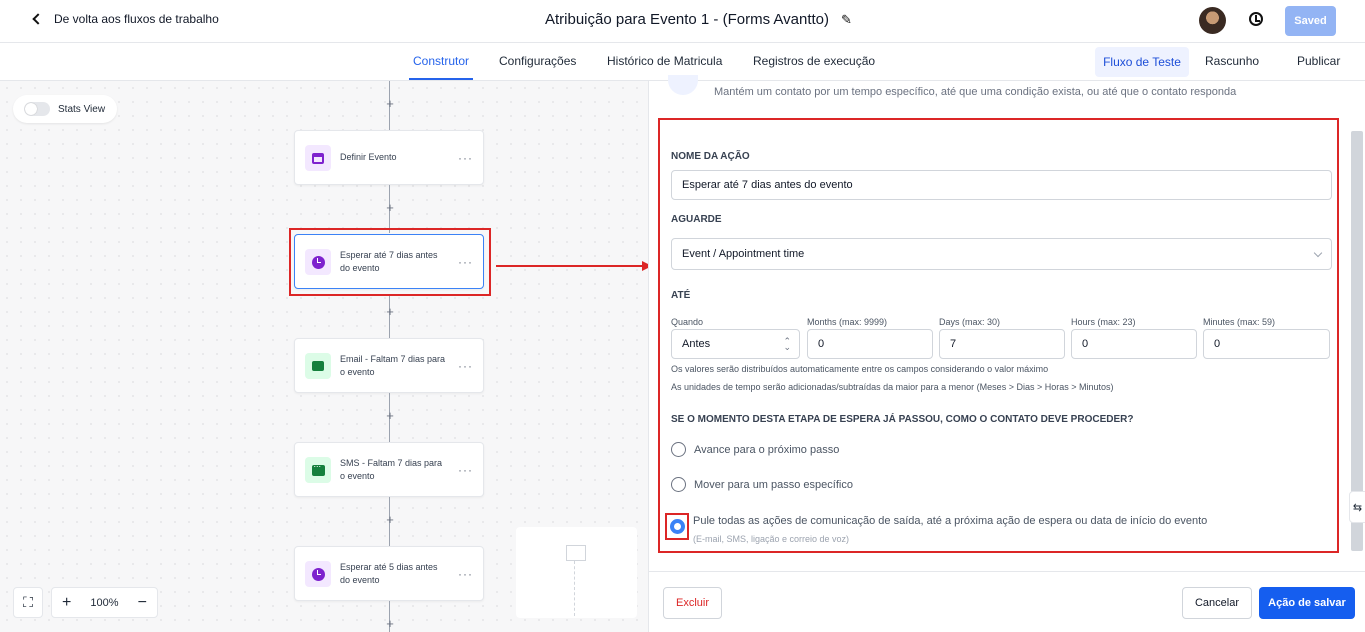 This screenshot has height=632, width=1365. I want to click on draft-label: Rascunho, so click(1232, 61).